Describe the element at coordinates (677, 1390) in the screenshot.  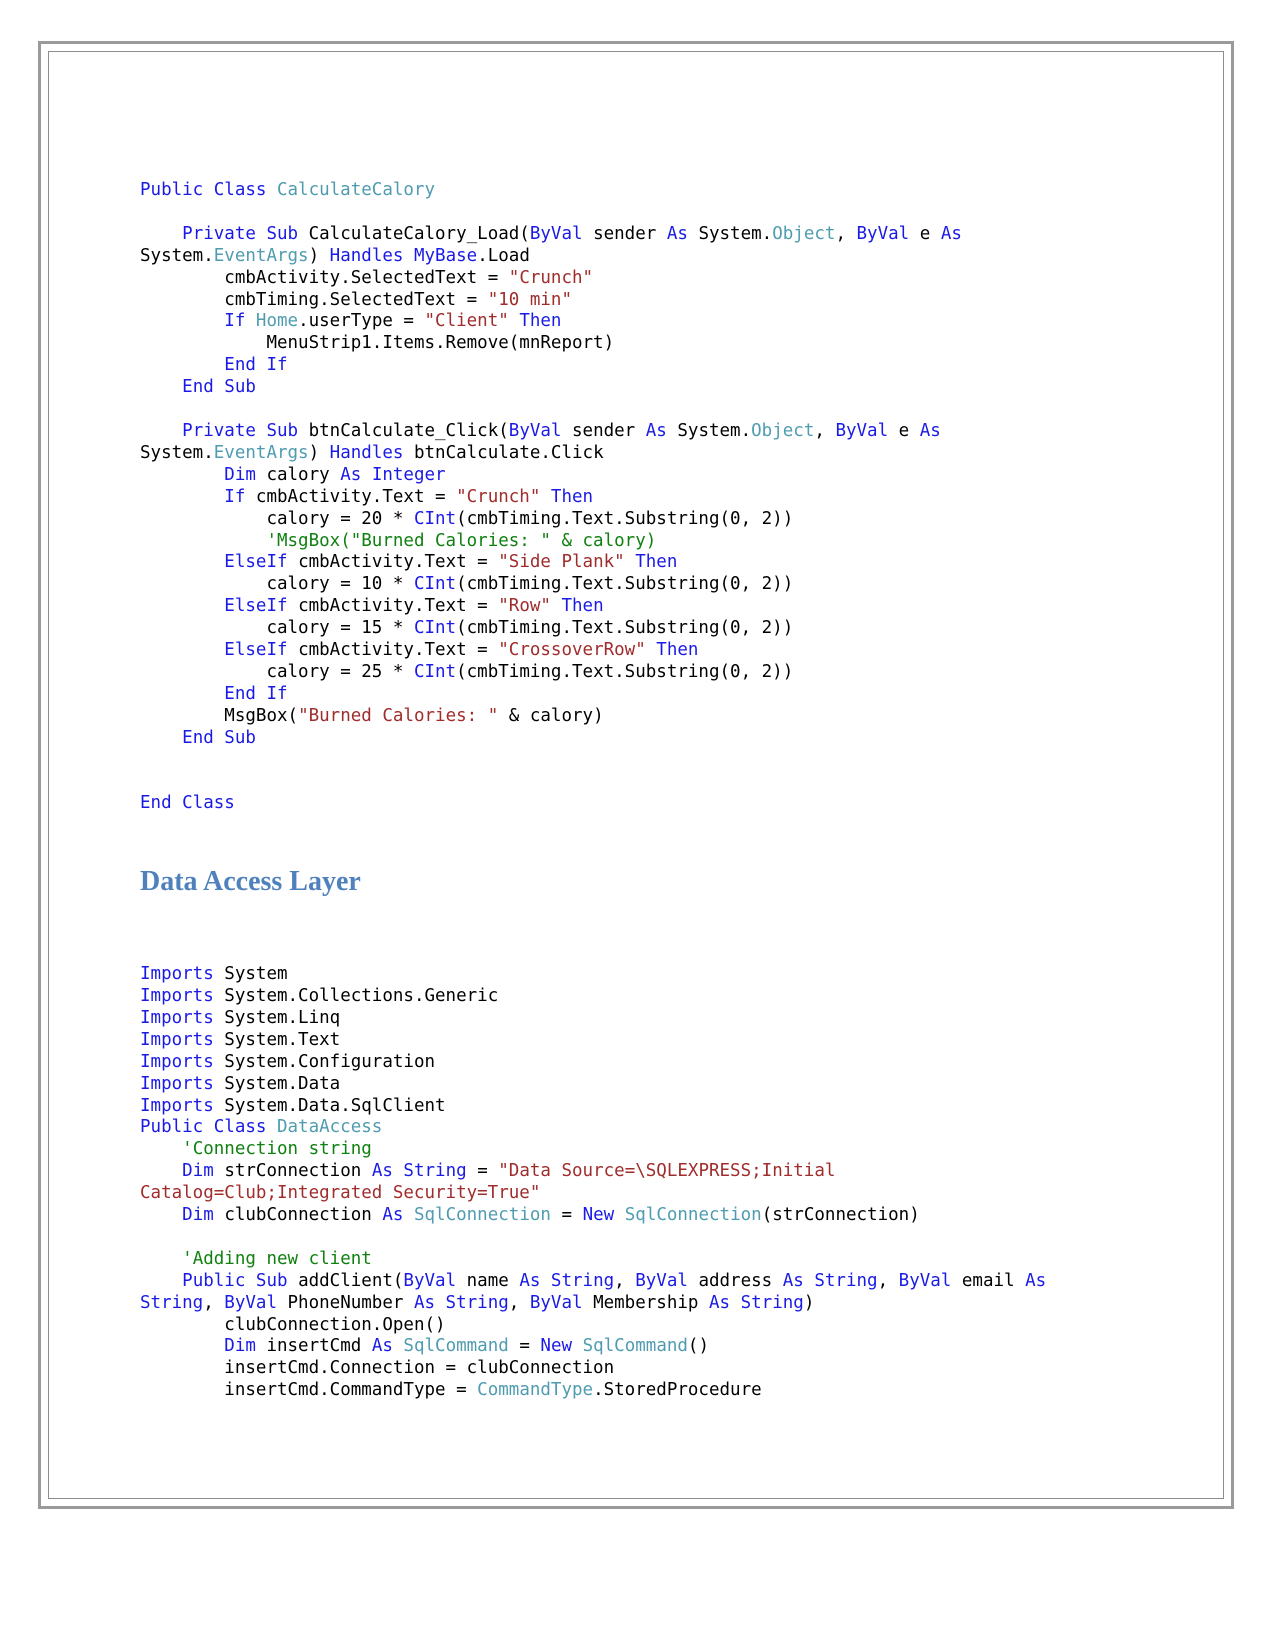
I see `code-token: .StoredProcedure` at that location.